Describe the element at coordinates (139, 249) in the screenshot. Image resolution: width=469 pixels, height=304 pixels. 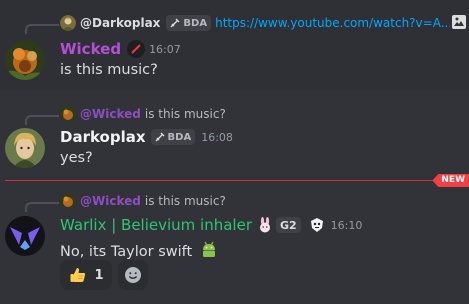
I see `message-content: No, its Taylor swift` at that location.